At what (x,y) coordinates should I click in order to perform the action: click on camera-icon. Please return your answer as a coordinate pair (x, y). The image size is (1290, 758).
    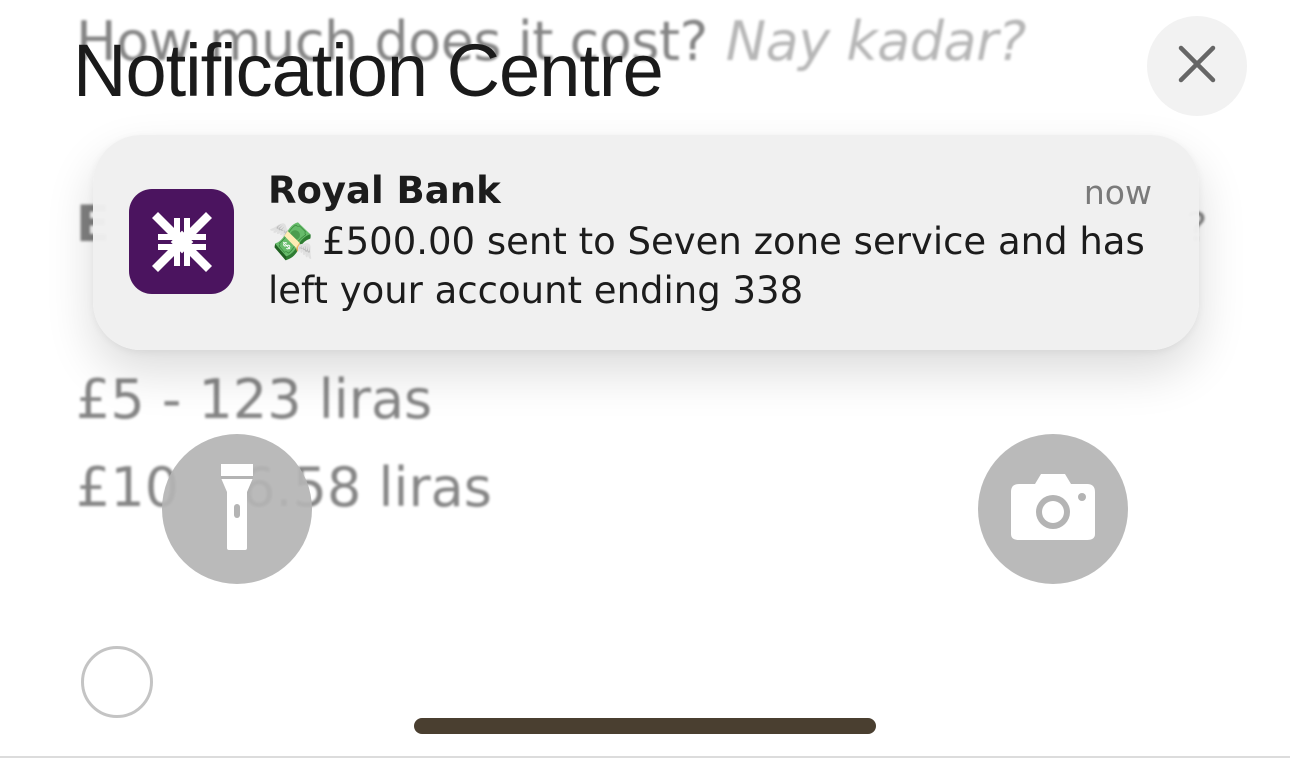
    Looking at the image, I should click on (1053, 509).